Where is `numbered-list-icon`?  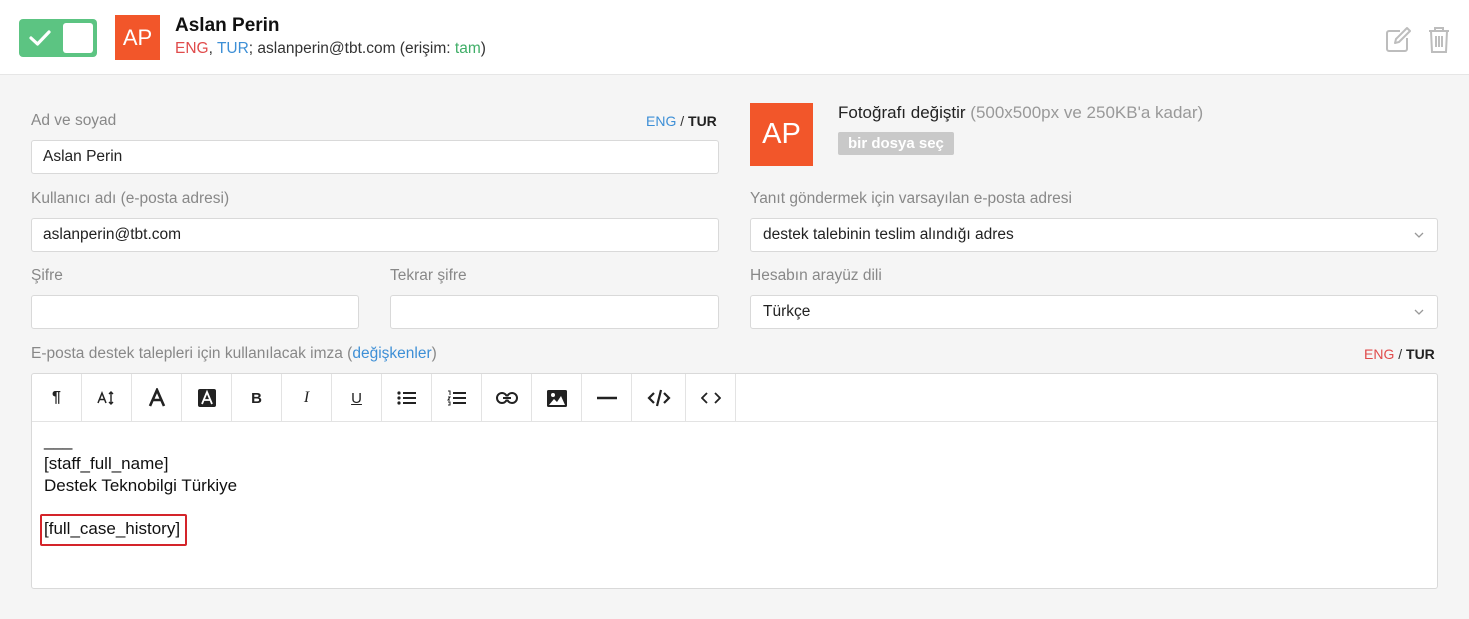
numbered-list-icon is located at coordinates (456, 398).